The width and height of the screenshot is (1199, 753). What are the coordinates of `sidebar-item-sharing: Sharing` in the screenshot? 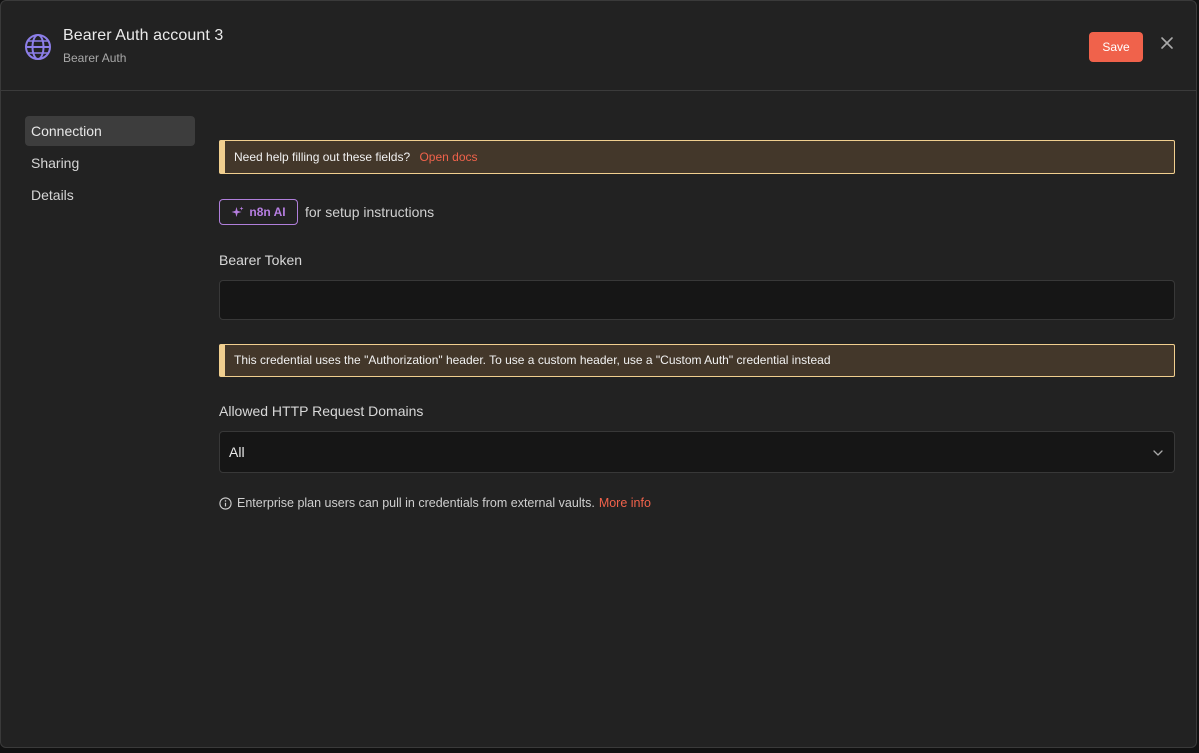 It's located at (110, 163).